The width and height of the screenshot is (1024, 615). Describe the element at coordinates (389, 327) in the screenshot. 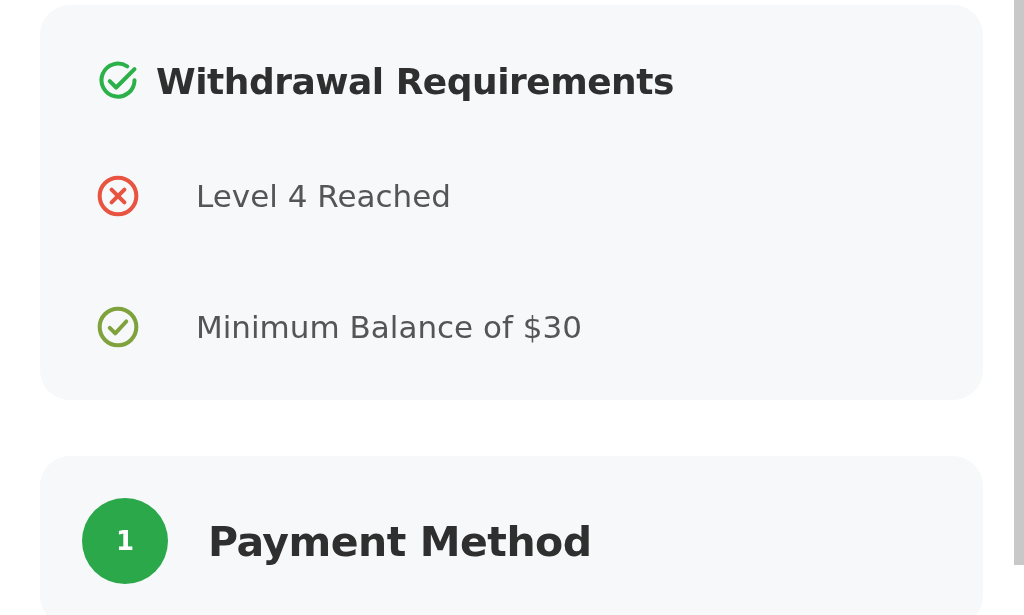

I see `requirement-text: Minimum Balance of $30` at that location.